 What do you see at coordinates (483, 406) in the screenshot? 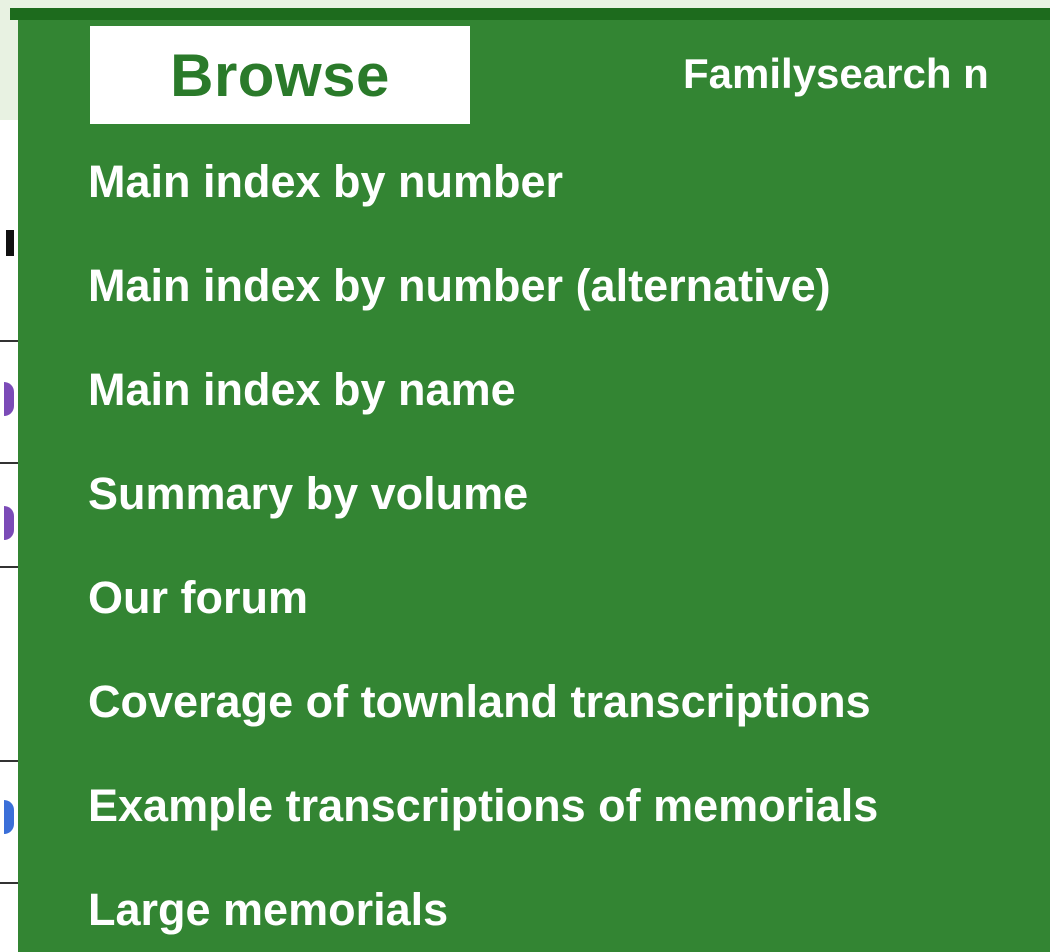
I see `menu-item-main-index-by-name: Main index by name` at bounding box center [483, 406].